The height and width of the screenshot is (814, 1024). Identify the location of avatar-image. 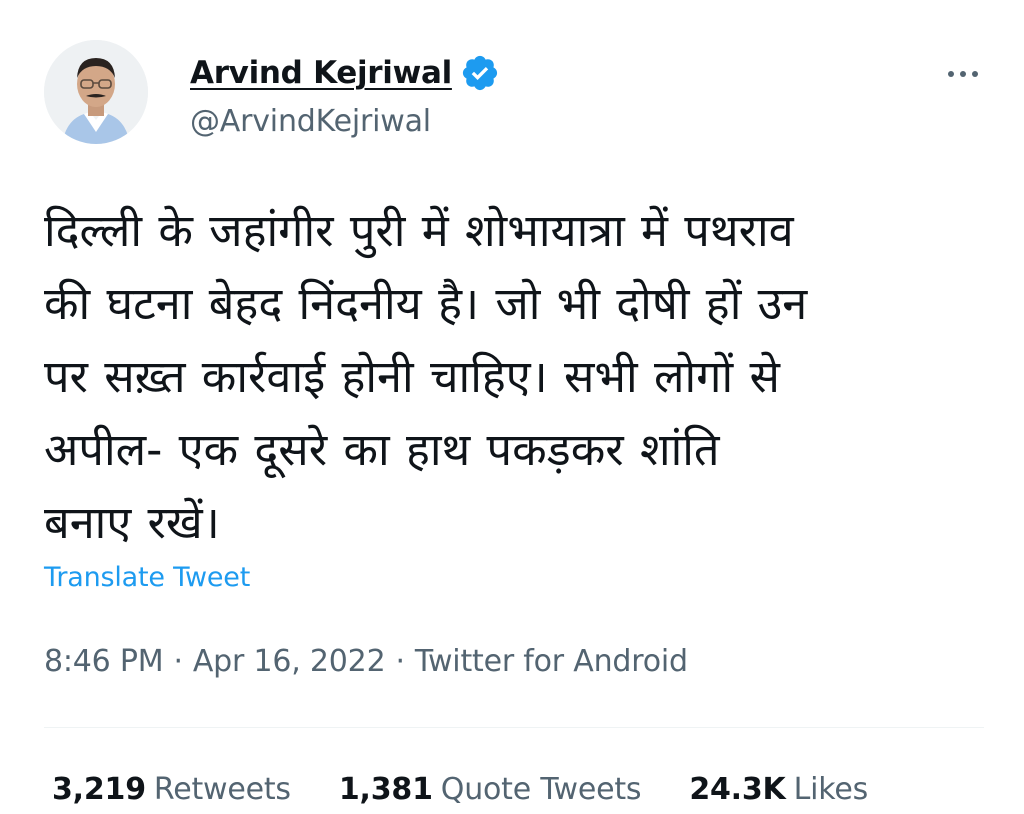
(96, 92).